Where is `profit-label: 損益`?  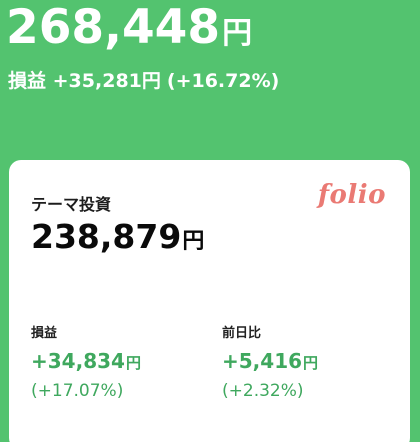
profit-label: 損益 is located at coordinates (44, 333).